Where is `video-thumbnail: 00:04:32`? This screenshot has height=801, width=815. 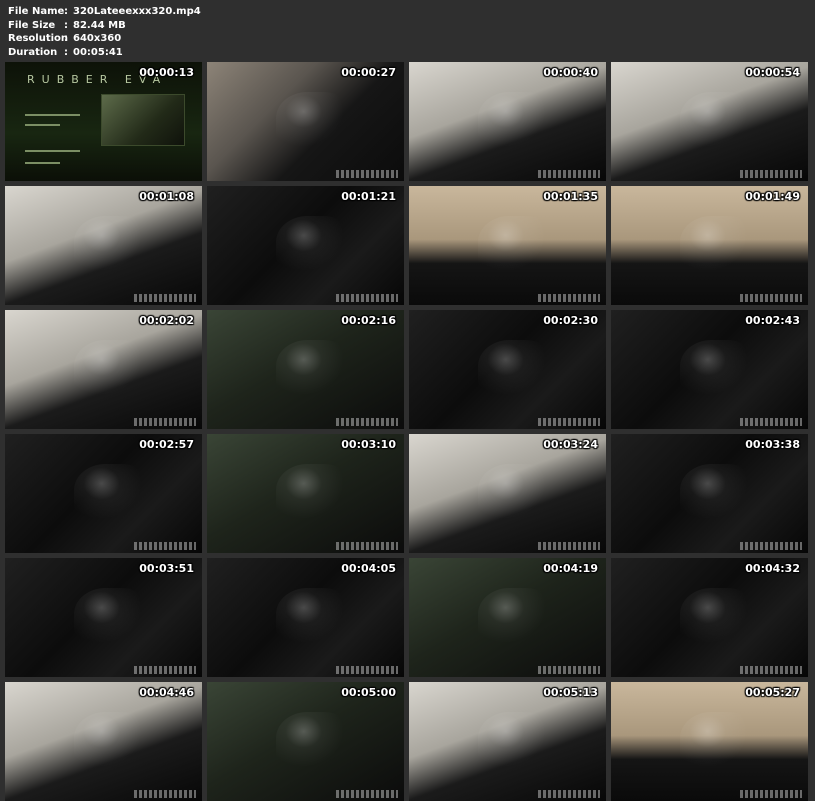 video-thumbnail: 00:04:32 is located at coordinates (709, 617).